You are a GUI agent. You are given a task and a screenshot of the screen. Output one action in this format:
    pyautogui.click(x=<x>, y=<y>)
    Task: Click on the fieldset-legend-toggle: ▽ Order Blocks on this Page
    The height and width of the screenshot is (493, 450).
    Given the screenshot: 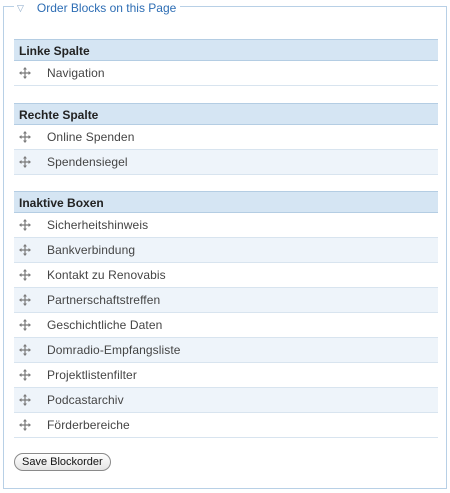 What is the action you would take?
    pyautogui.click(x=97, y=8)
    